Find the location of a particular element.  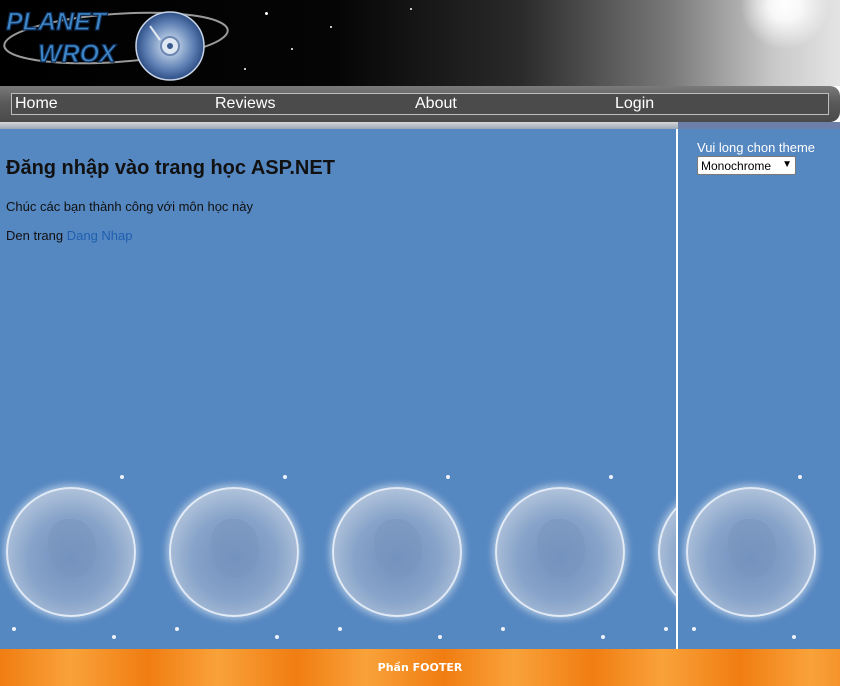

menu-item-login: Login is located at coordinates (712, 104).